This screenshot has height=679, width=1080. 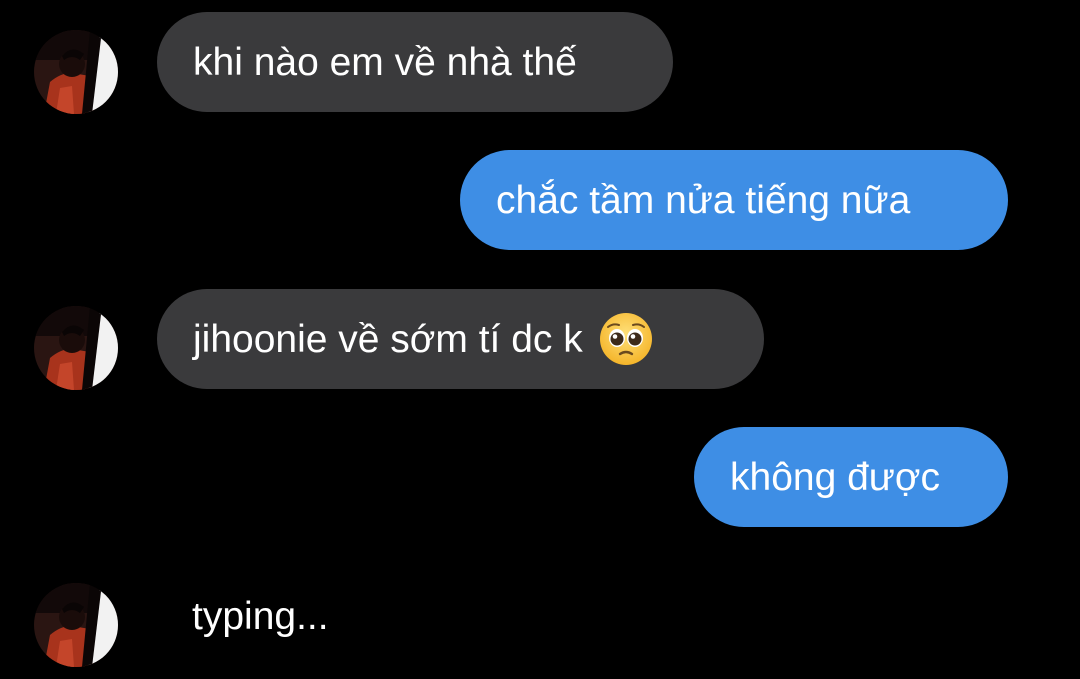 What do you see at coordinates (835, 477) in the screenshot?
I see `message-text: không được` at bounding box center [835, 477].